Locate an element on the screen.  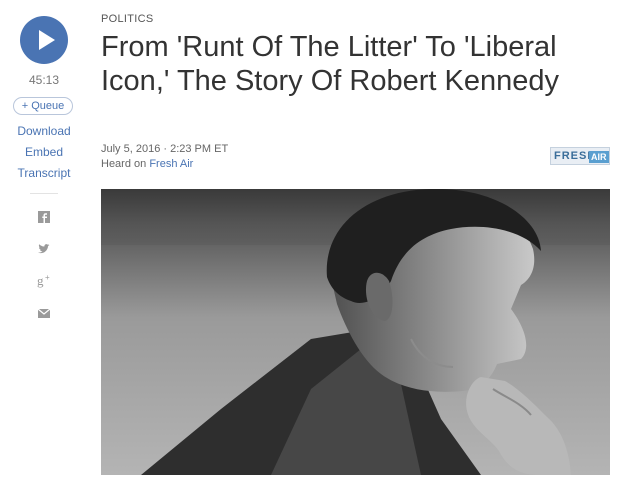
rail-divider is located at coordinates (44, 193).